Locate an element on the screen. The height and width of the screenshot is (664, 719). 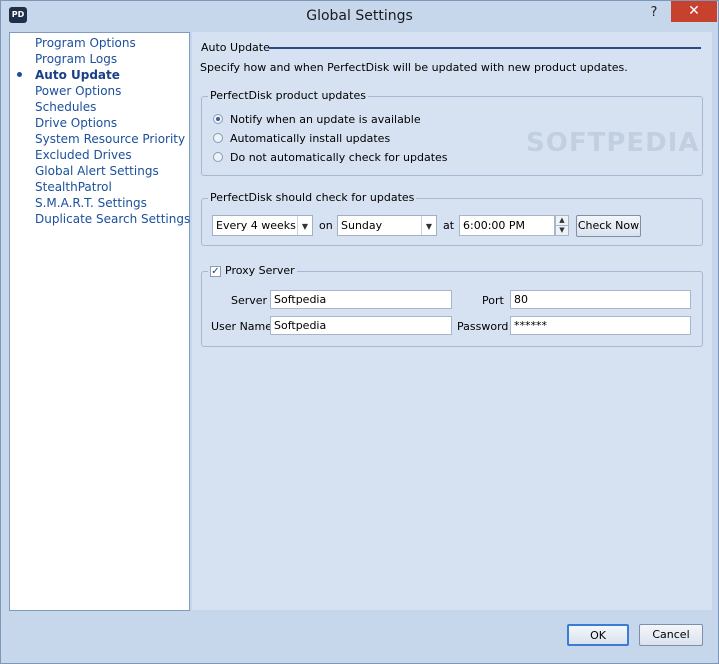
cancel-button: Cancel is located at coordinates (671, 635).